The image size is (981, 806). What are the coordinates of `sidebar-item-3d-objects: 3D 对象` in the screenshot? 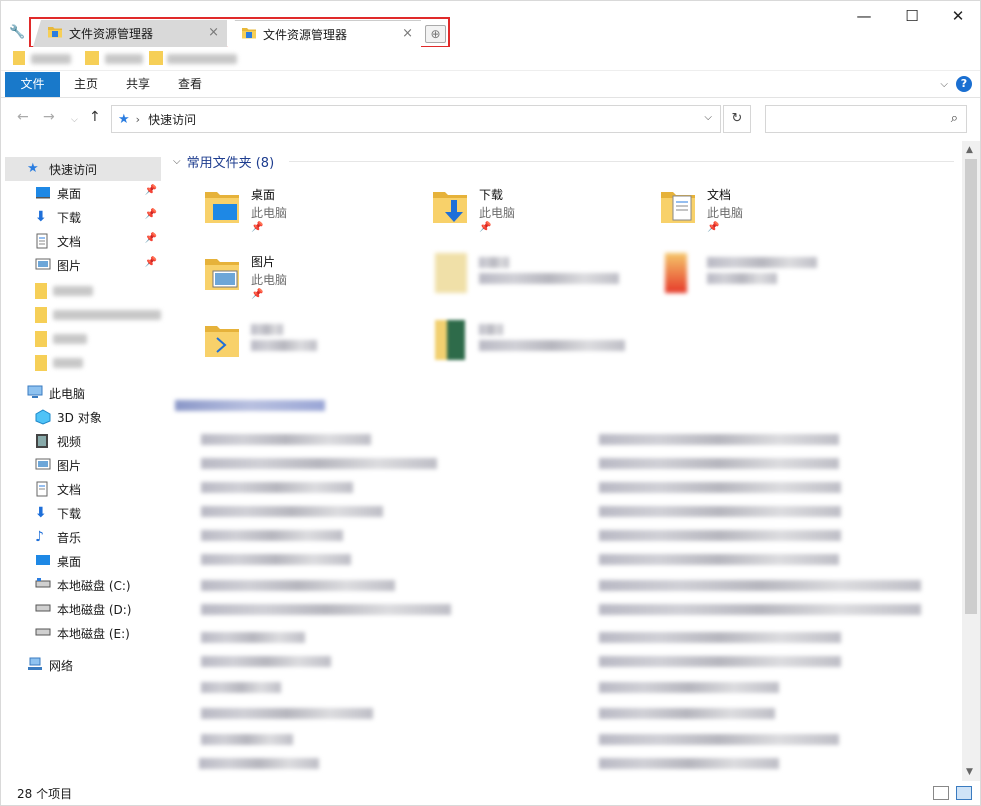 It's located at (83, 417).